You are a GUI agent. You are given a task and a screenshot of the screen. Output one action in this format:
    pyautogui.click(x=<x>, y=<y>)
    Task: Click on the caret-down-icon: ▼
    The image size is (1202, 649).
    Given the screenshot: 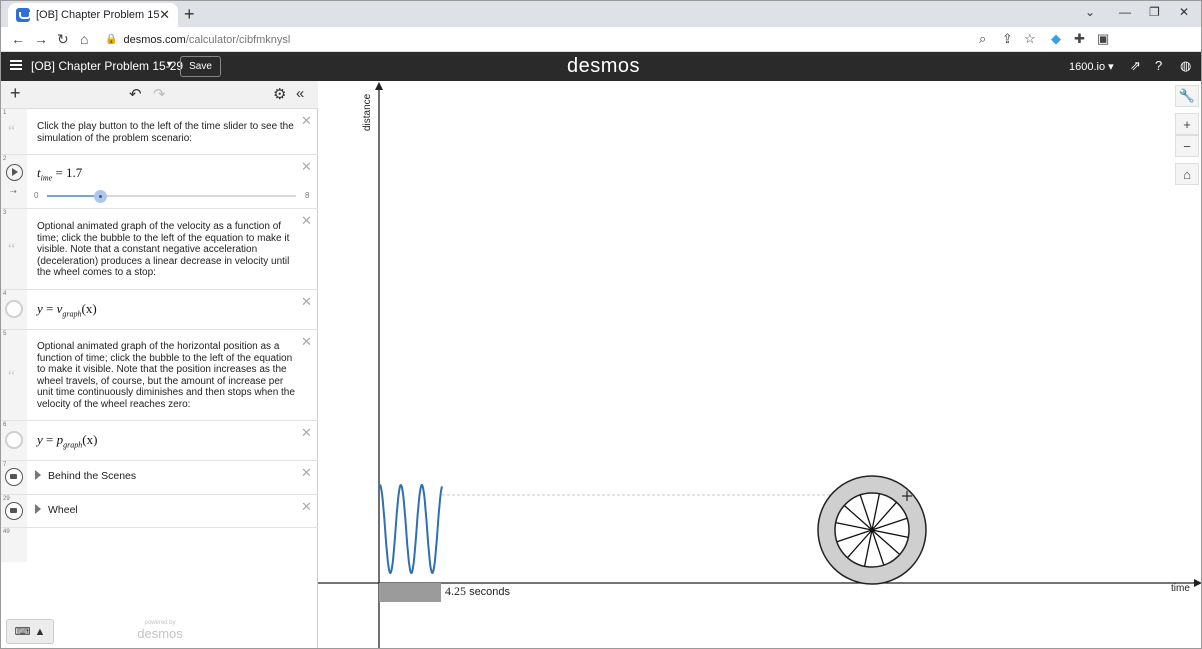 What is the action you would take?
    pyautogui.click(x=169, y=64)
    